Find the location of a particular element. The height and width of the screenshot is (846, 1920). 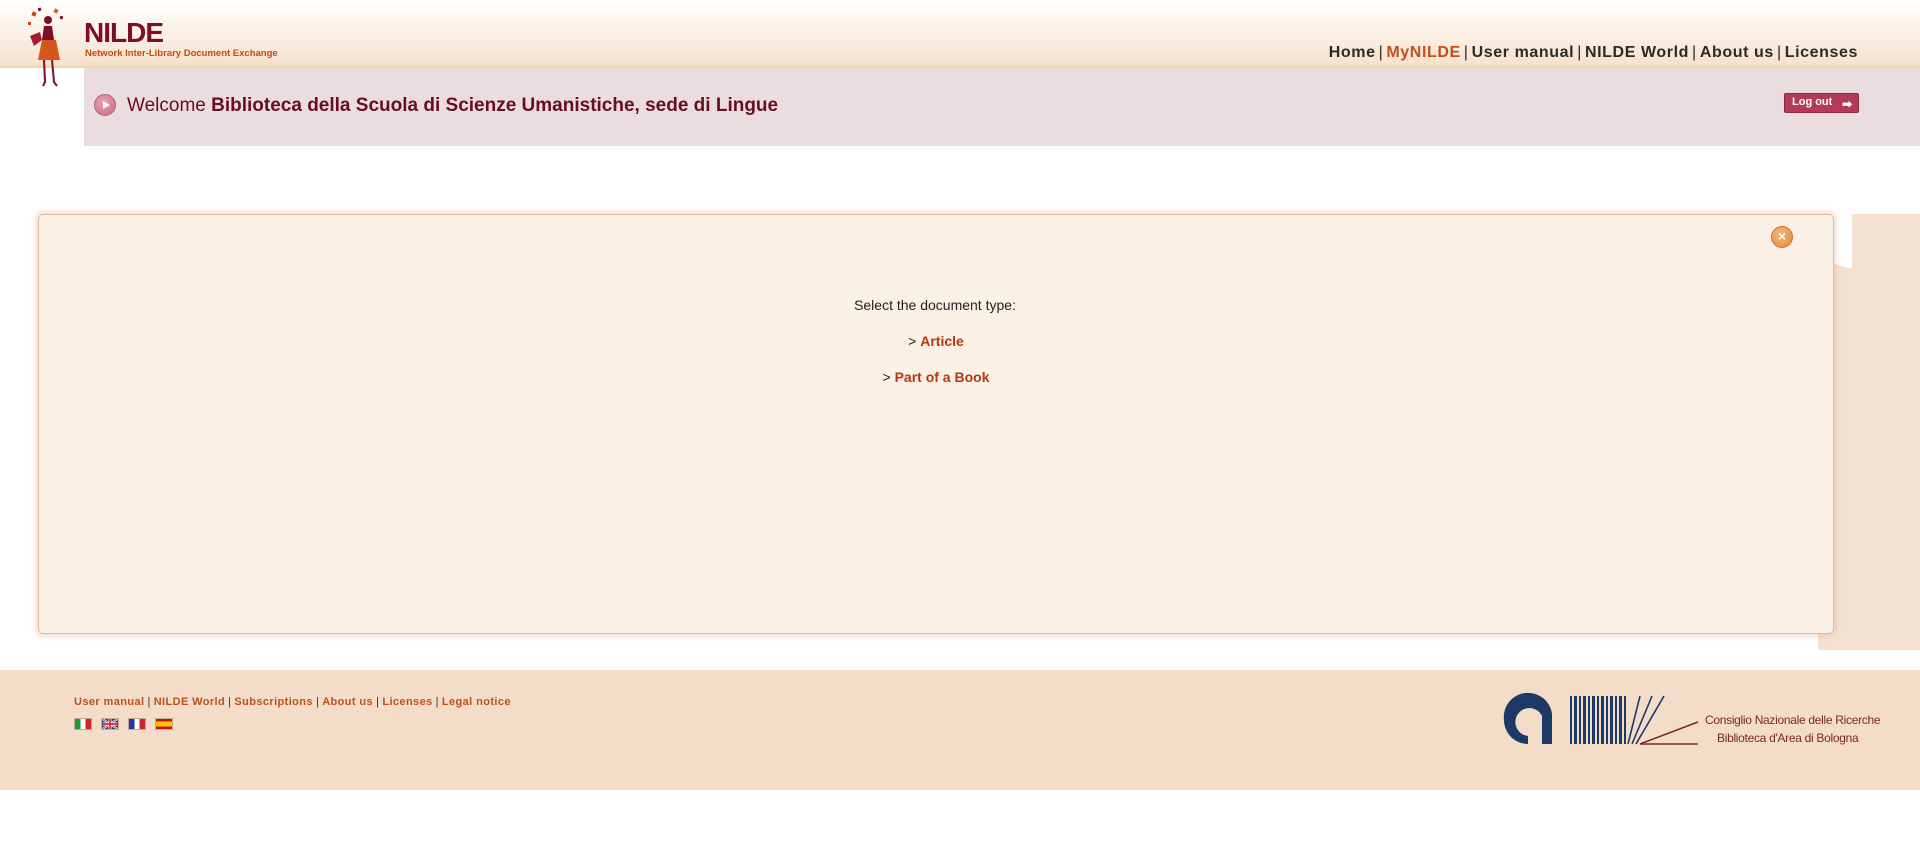

spain-flag-icon is located at coordinates (164, 724).